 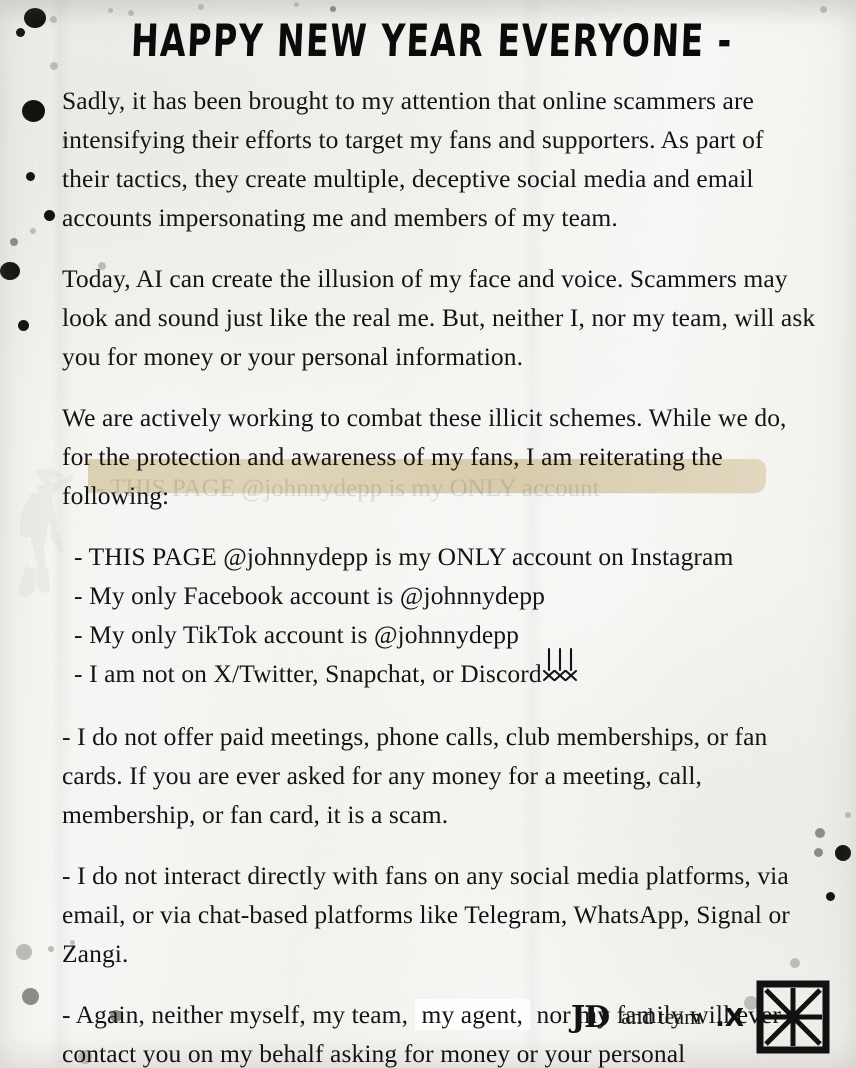 What do you see at coordinates (564, 666) in the screenshot?
I see `down-arrows-x-icon` at bounding box center [564, 666].